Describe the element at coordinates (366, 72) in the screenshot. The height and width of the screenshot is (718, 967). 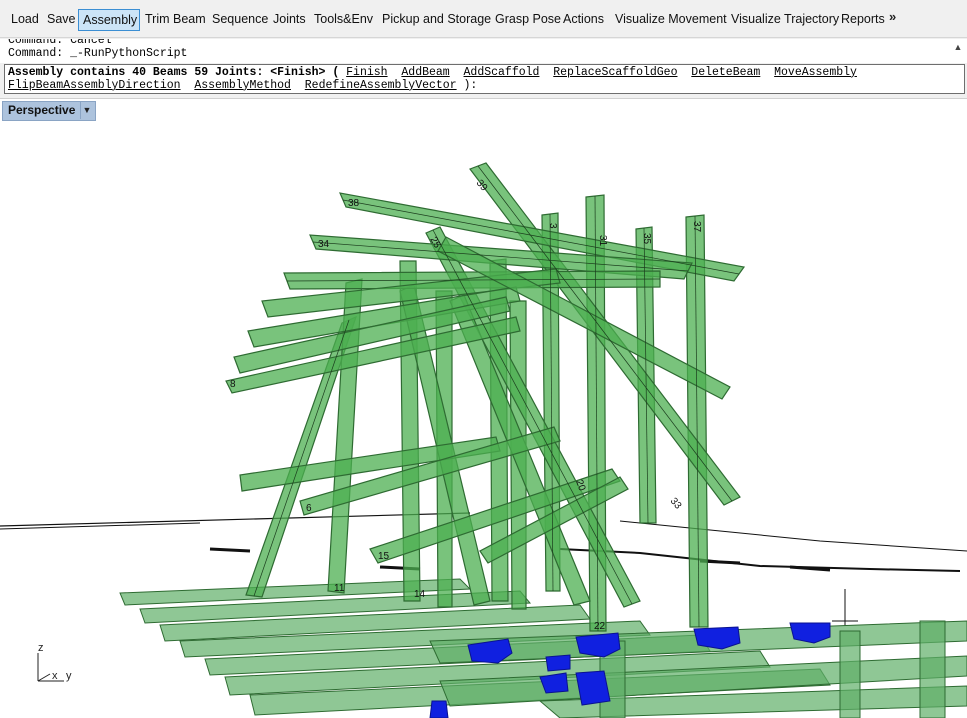
I see `option-finish: Finish` at that location.